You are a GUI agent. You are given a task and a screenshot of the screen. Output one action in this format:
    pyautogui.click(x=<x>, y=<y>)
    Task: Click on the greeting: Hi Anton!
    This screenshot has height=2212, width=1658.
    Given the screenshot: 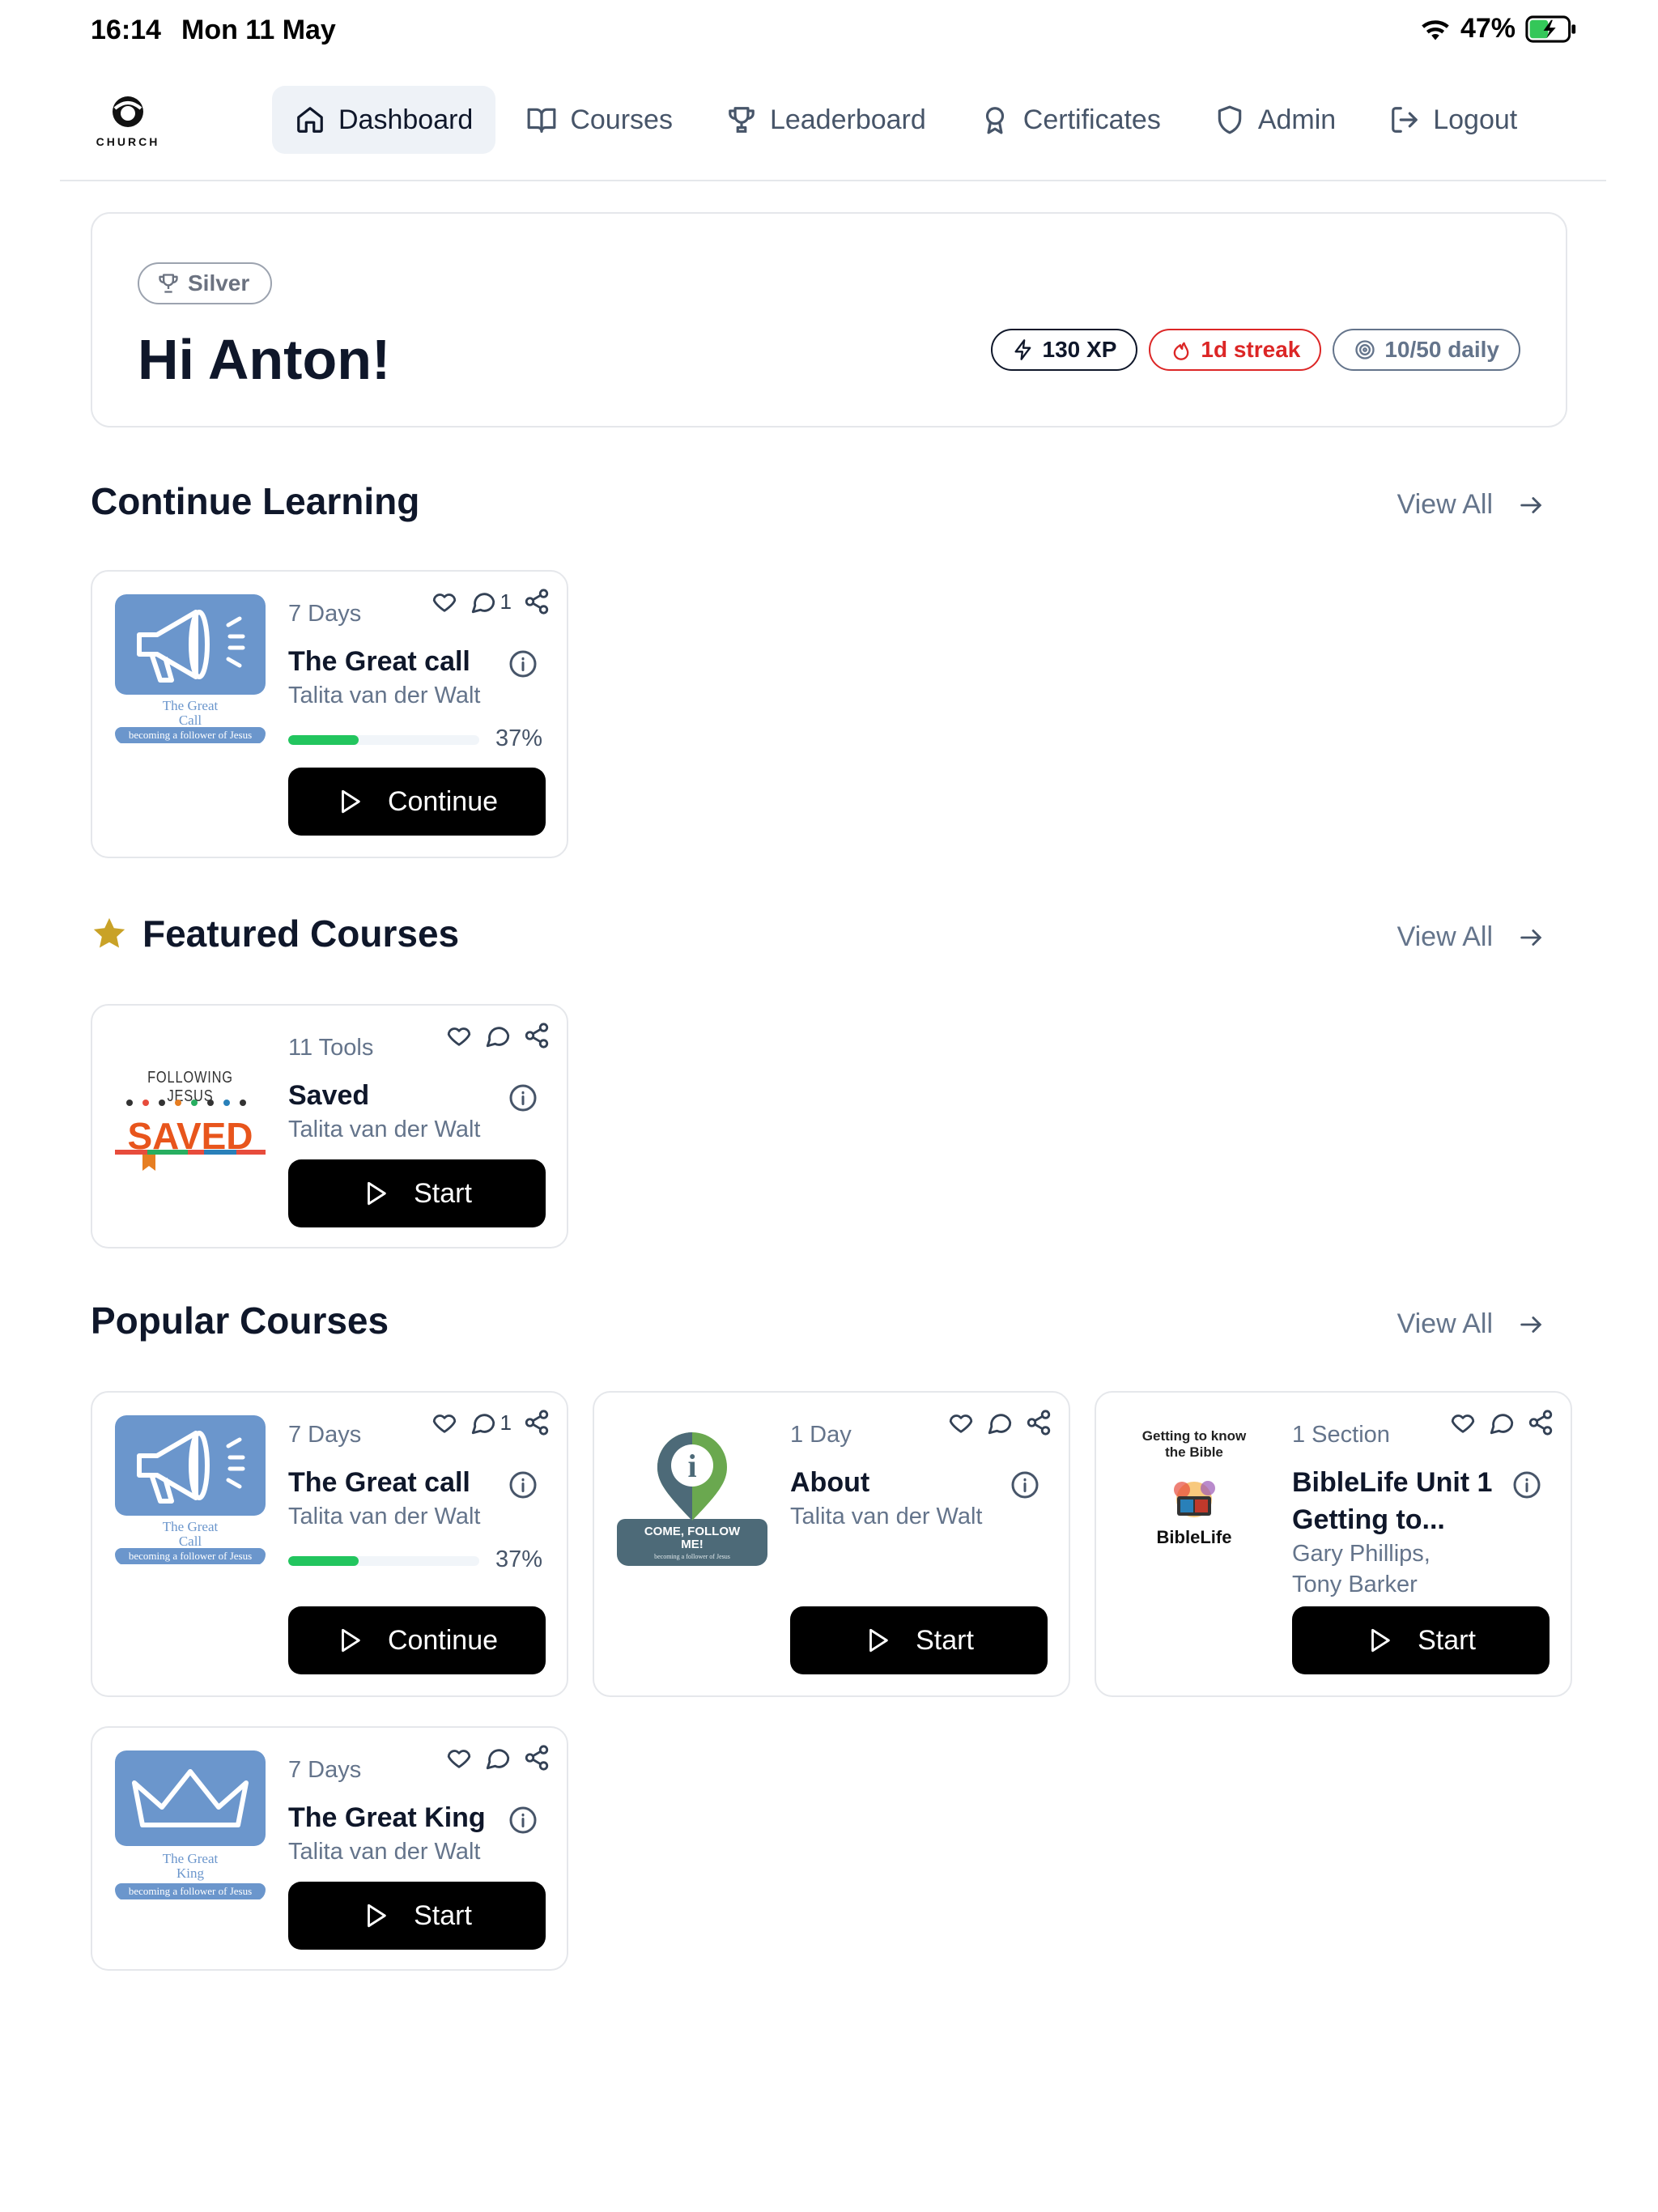 What is the action you would take?
    pyautogui.click(x=264, y=360)
    